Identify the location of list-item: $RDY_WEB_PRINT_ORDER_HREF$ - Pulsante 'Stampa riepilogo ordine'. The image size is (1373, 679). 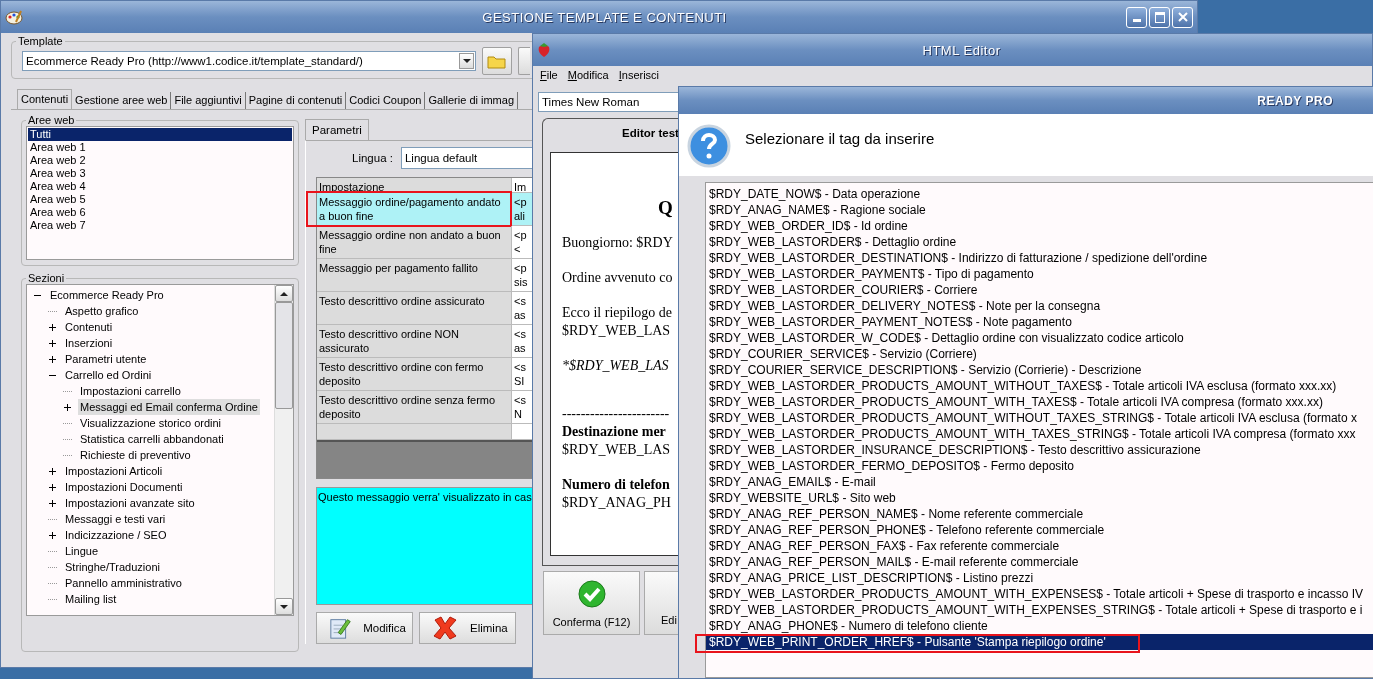
(1039, 642).